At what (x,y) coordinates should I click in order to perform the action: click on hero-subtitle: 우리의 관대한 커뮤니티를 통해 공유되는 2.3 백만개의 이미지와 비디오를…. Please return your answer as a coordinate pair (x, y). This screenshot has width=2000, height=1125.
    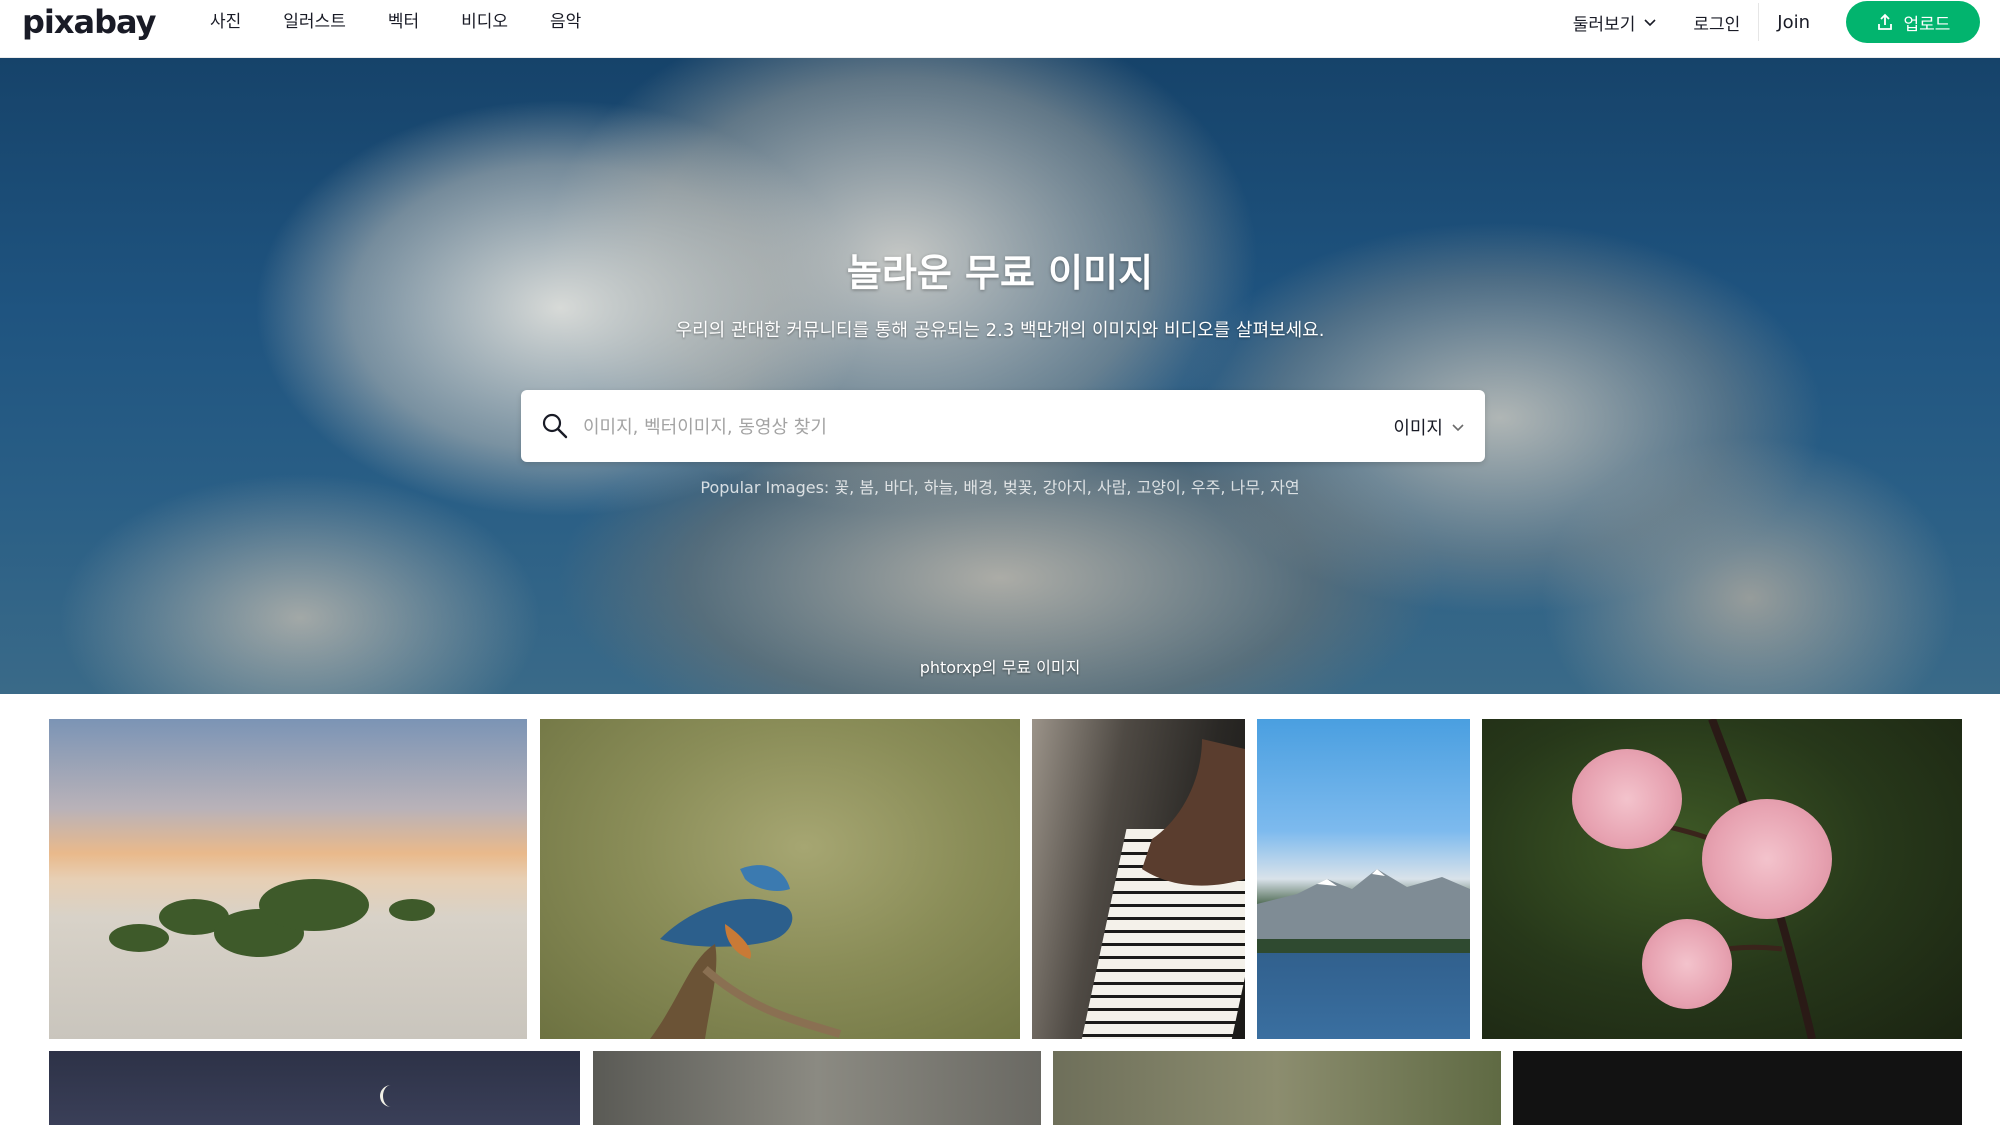
    Looking at the image, I should click on (1000, 330).